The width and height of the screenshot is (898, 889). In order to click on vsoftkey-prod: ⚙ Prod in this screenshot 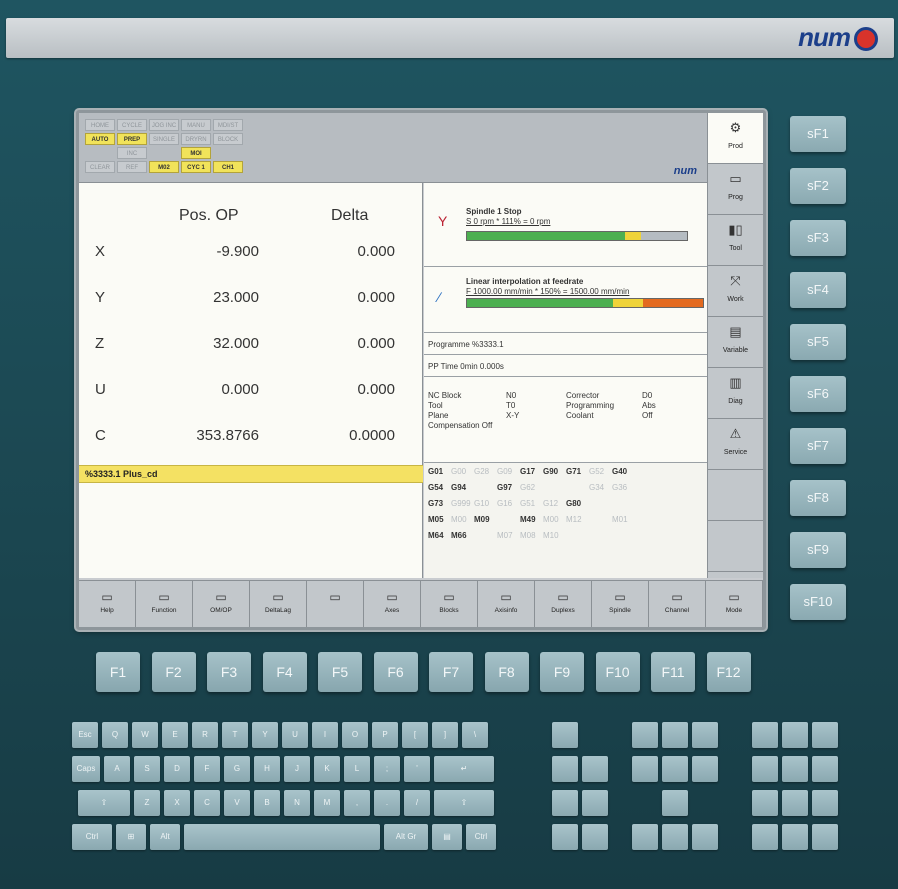, I will do `click(735, 138)`.